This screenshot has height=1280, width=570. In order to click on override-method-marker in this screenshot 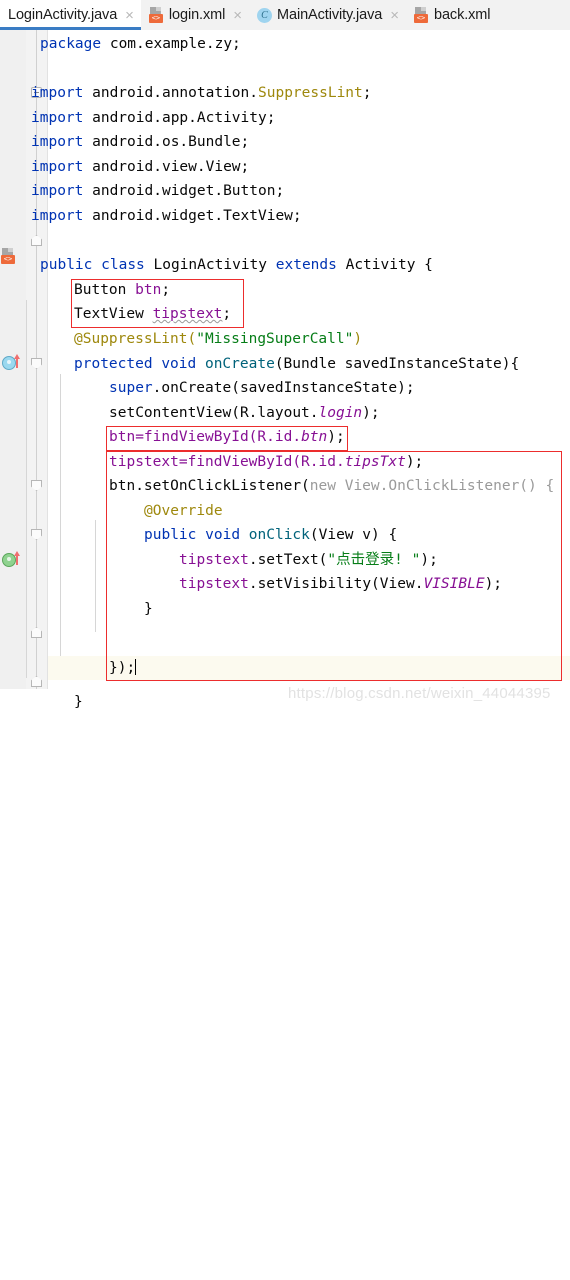, I will do `click(13, 362)`.